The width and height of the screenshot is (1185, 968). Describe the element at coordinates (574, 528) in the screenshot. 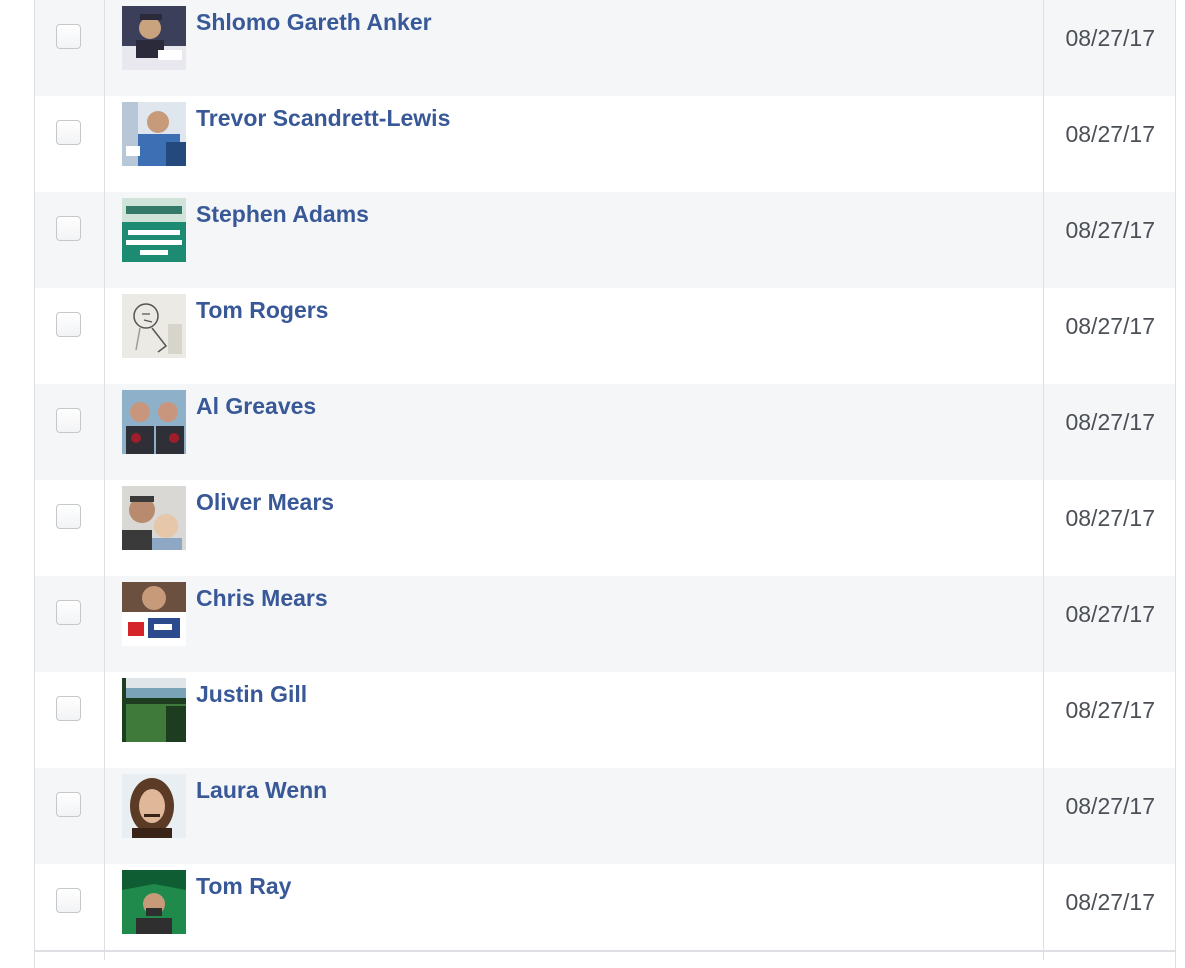

I see `person-cell: Oliver Mears` at that location.